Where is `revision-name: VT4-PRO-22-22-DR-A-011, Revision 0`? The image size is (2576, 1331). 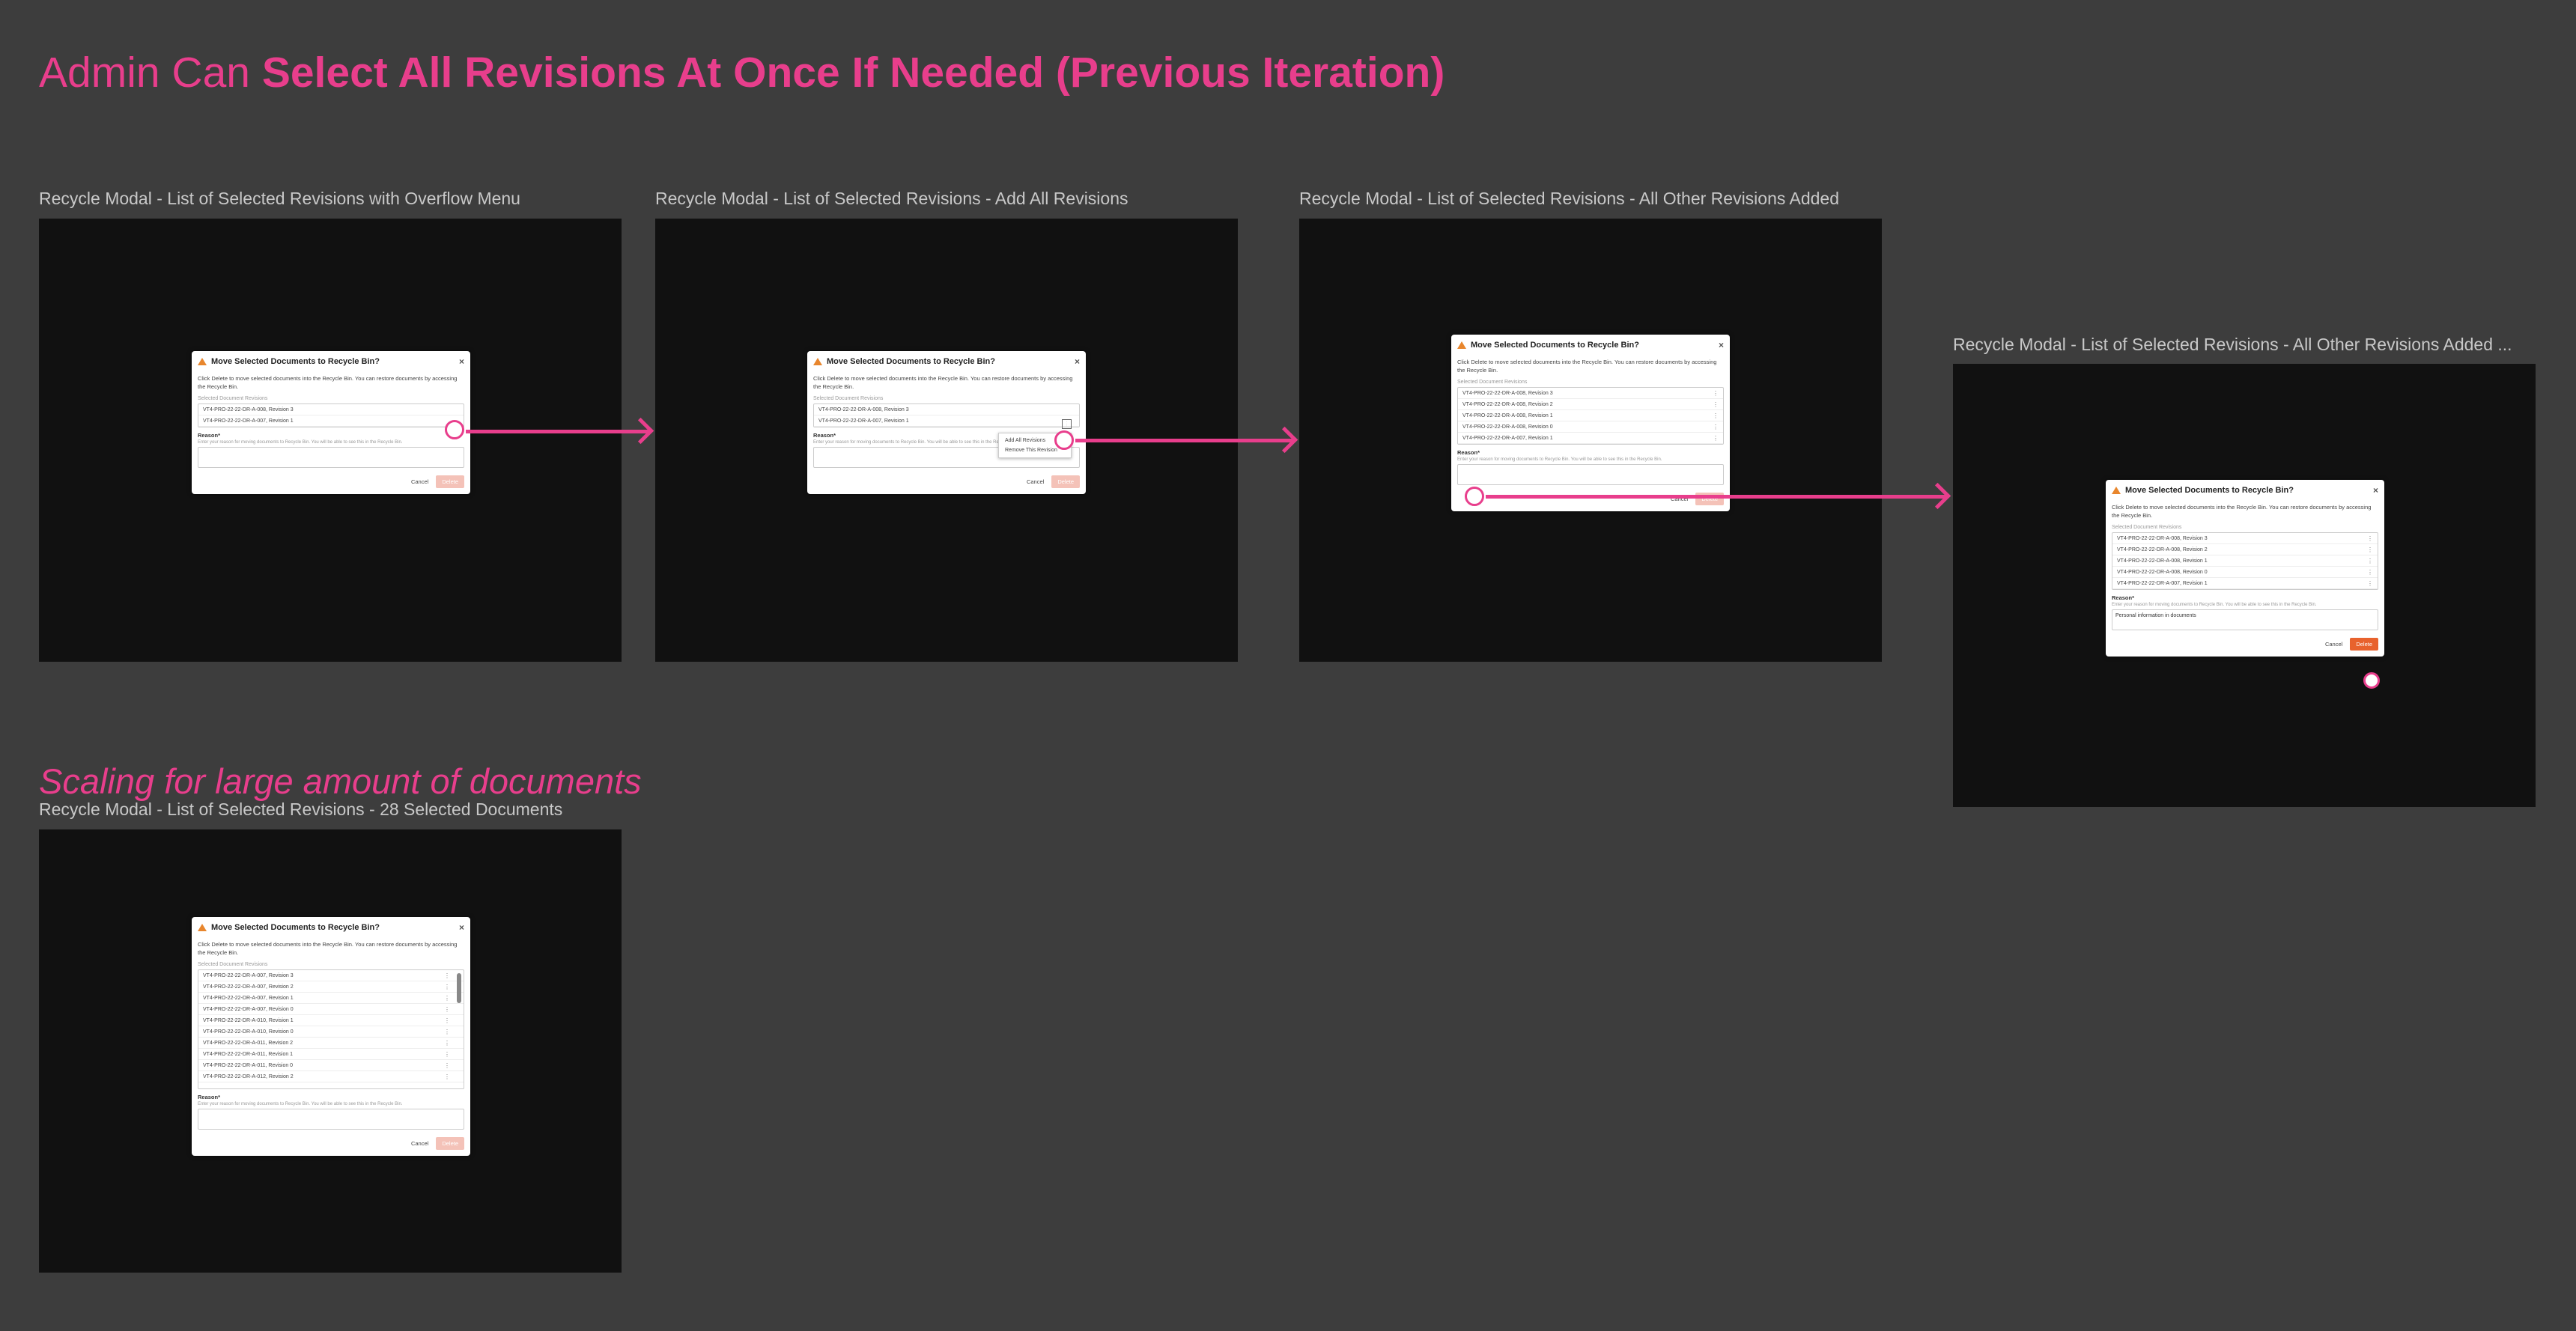
revision-name: VT4-PRO-22-22-DR-A-011, Revision 0 is located at coordinates (248, 1065).